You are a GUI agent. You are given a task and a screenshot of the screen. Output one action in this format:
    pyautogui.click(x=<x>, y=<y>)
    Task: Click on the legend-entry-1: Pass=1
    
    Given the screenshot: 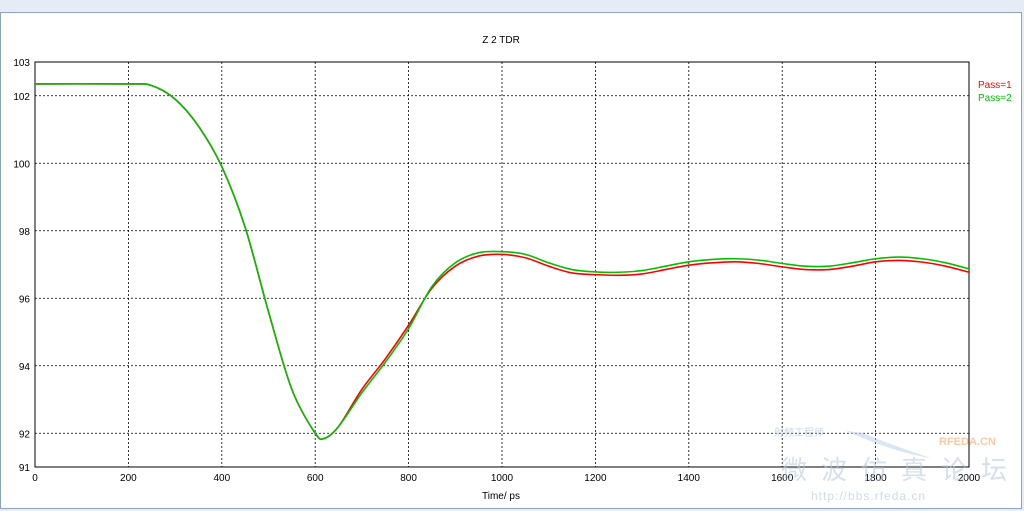 What is the action you would take?
    pyautogui.click(x=995, y=85)
    